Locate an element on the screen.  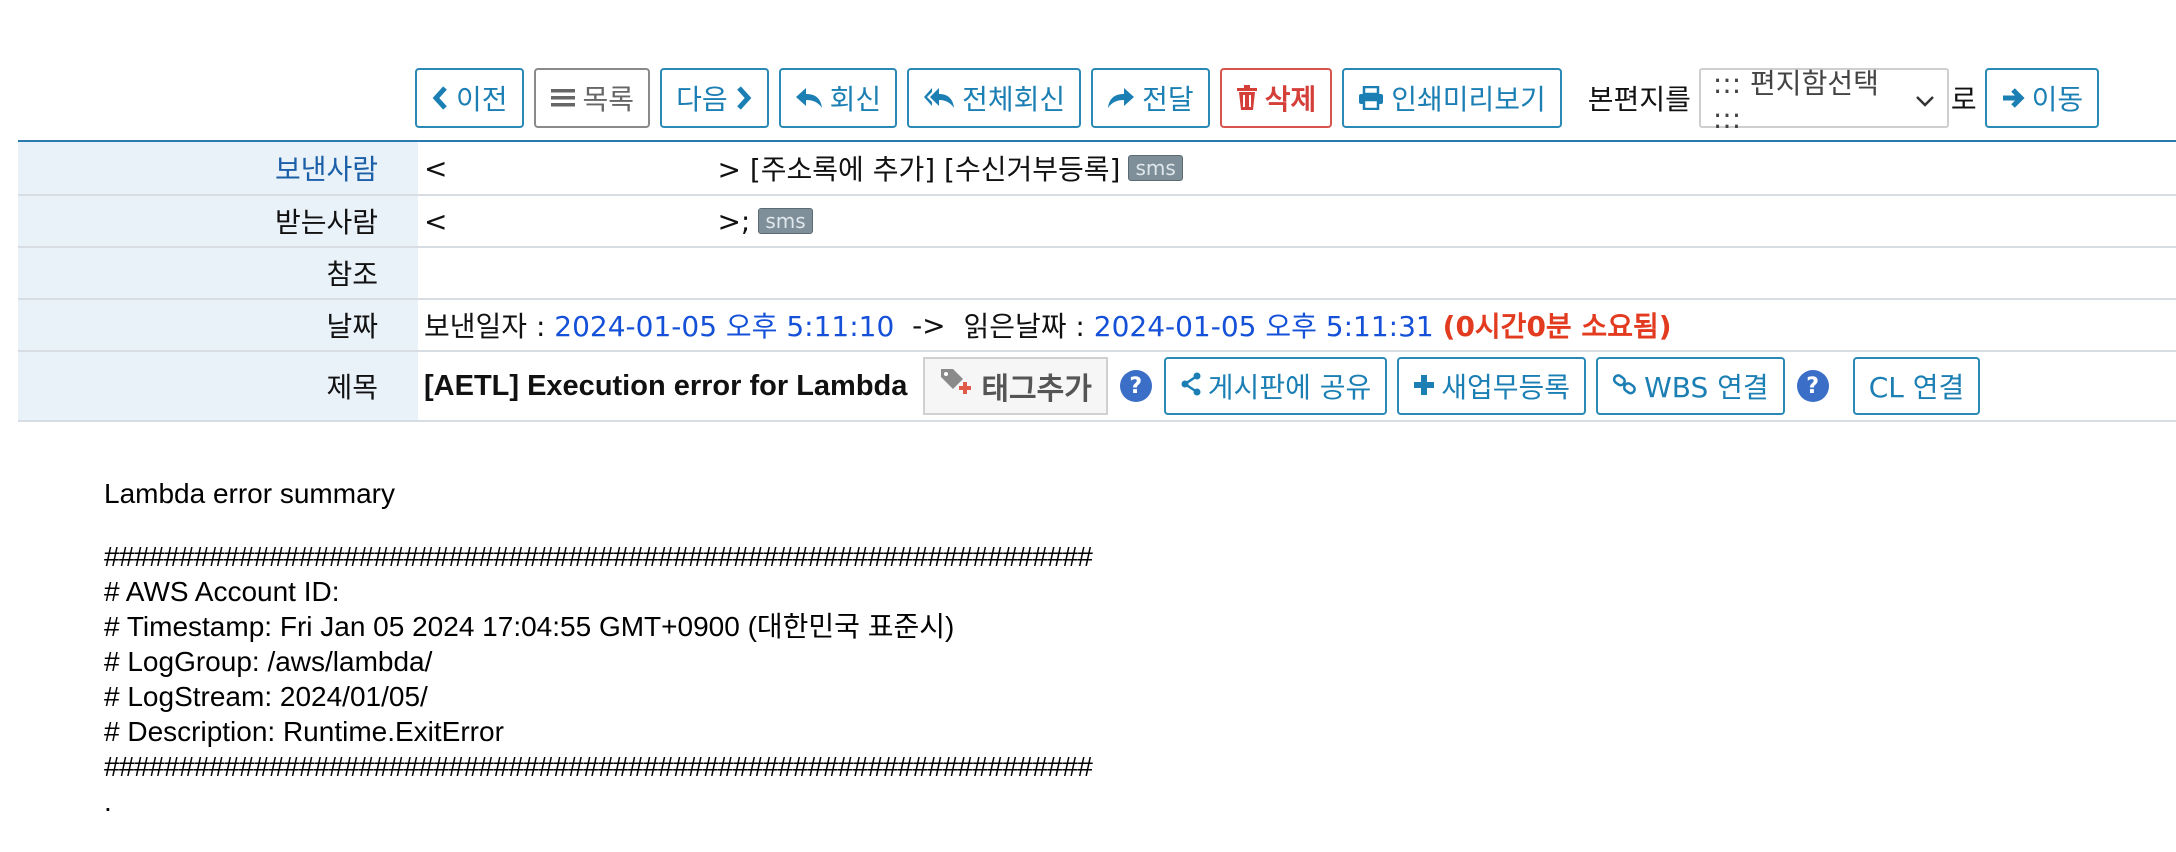
forward-icon is located at coordinates (1121, 98).